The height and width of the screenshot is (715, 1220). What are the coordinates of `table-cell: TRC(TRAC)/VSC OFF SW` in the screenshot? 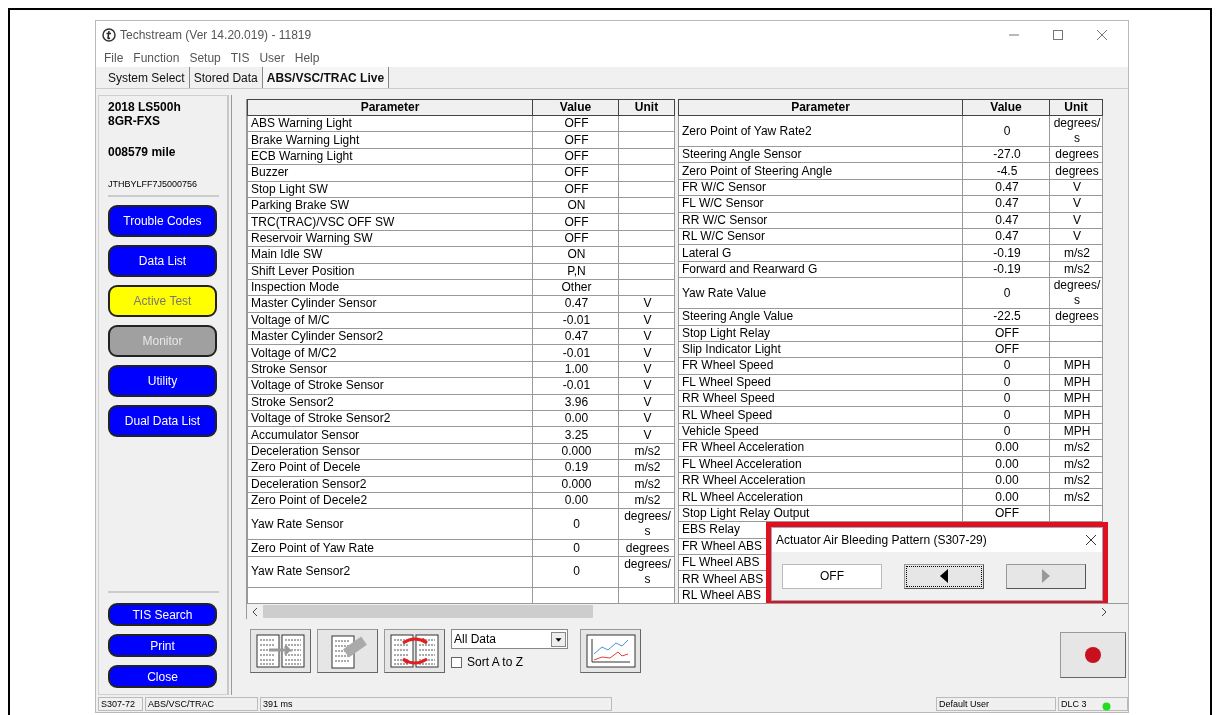 It's located at (390, 222).